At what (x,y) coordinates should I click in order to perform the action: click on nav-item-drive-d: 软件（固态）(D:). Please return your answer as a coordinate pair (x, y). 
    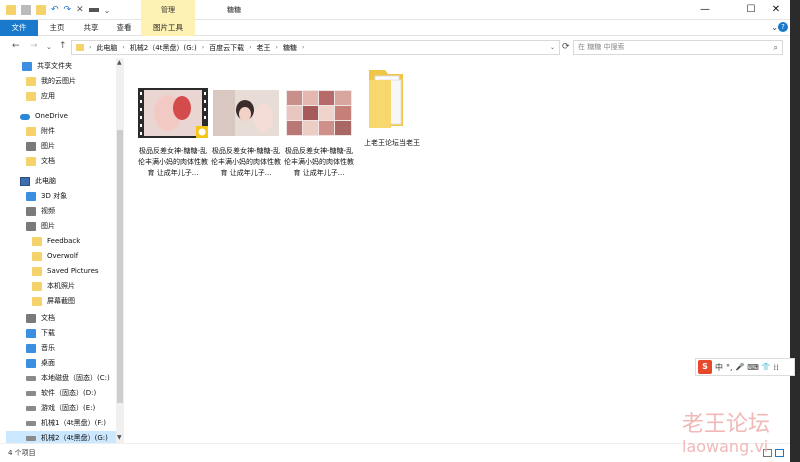
    Looking at the image, I should click on (61, 393).